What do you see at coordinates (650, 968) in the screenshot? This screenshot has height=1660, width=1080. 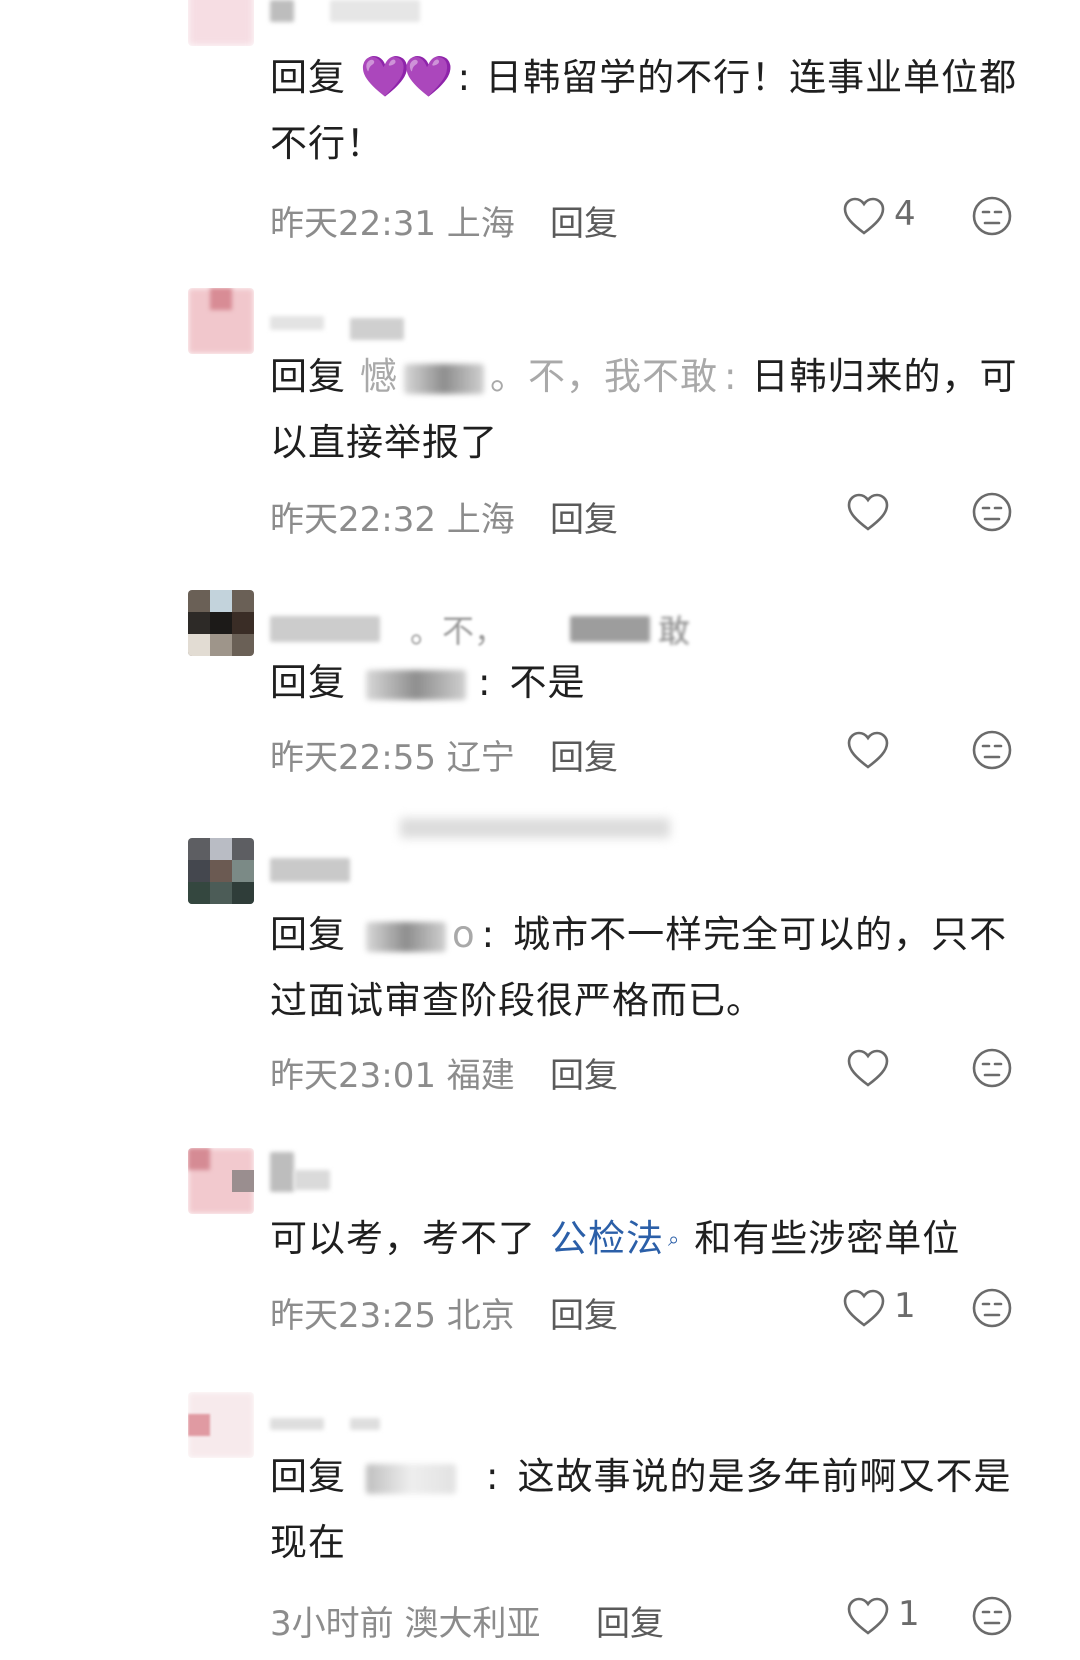 I see `comment-text: 回复 o: 城市不一样完全可以的，只不过面试审查阶段很严格而已。` at bounding box center [650, 968].